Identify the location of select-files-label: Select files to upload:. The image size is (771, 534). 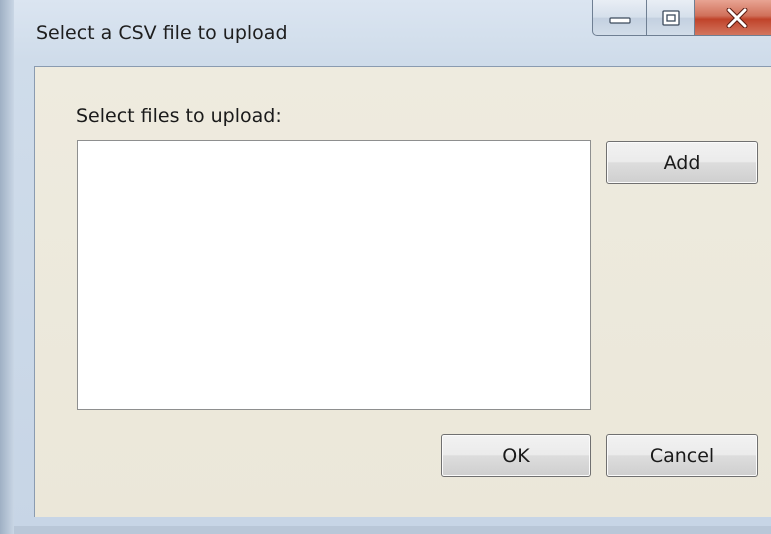
(179, 116).